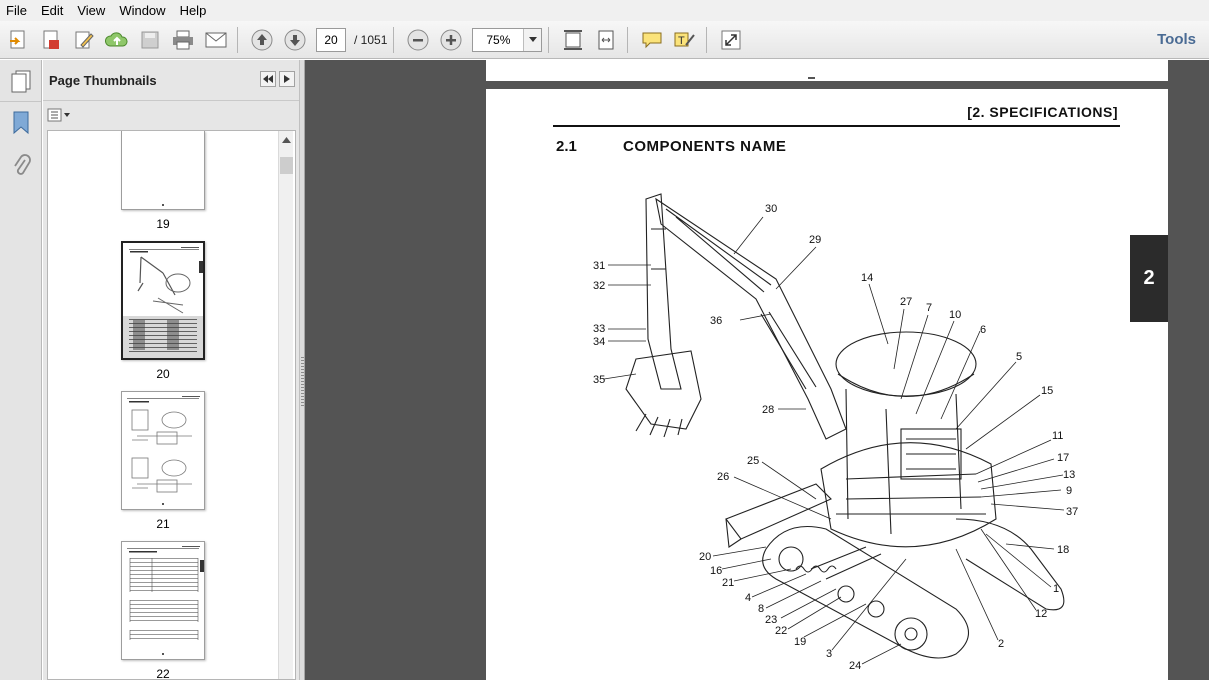 The height and width of the screenshot is (680, 1209). I want to click on callout-20: 20, so click(705, 557).